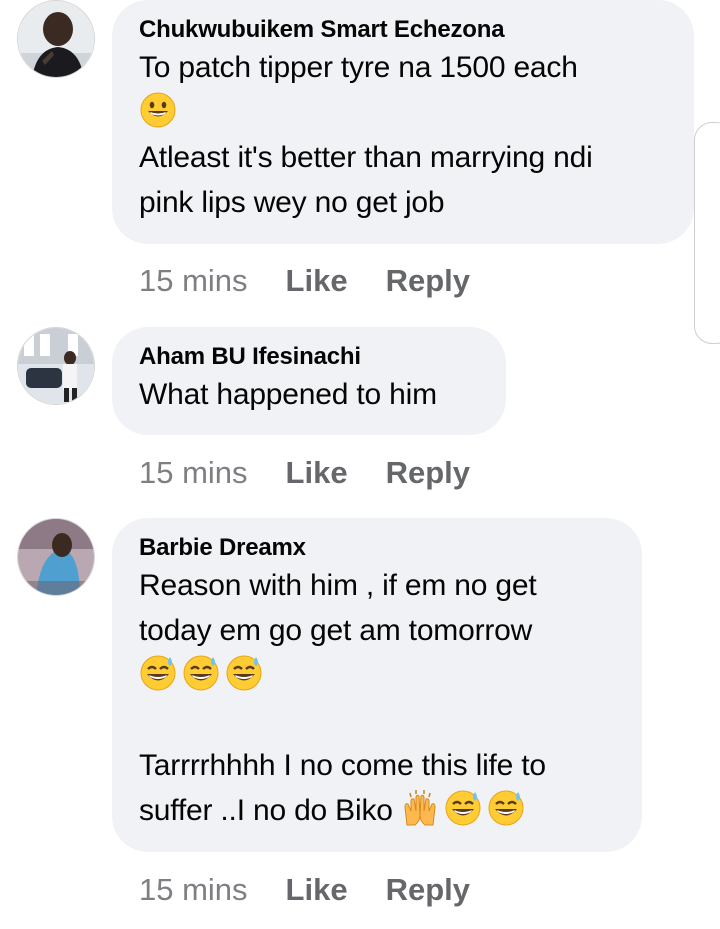 This screenshot has height=929, width=720. Describe the element at coordinates (358, 67) in the screenshot. I see `comment-text-line: To patch tipper tyre na 1500 each` at that location.